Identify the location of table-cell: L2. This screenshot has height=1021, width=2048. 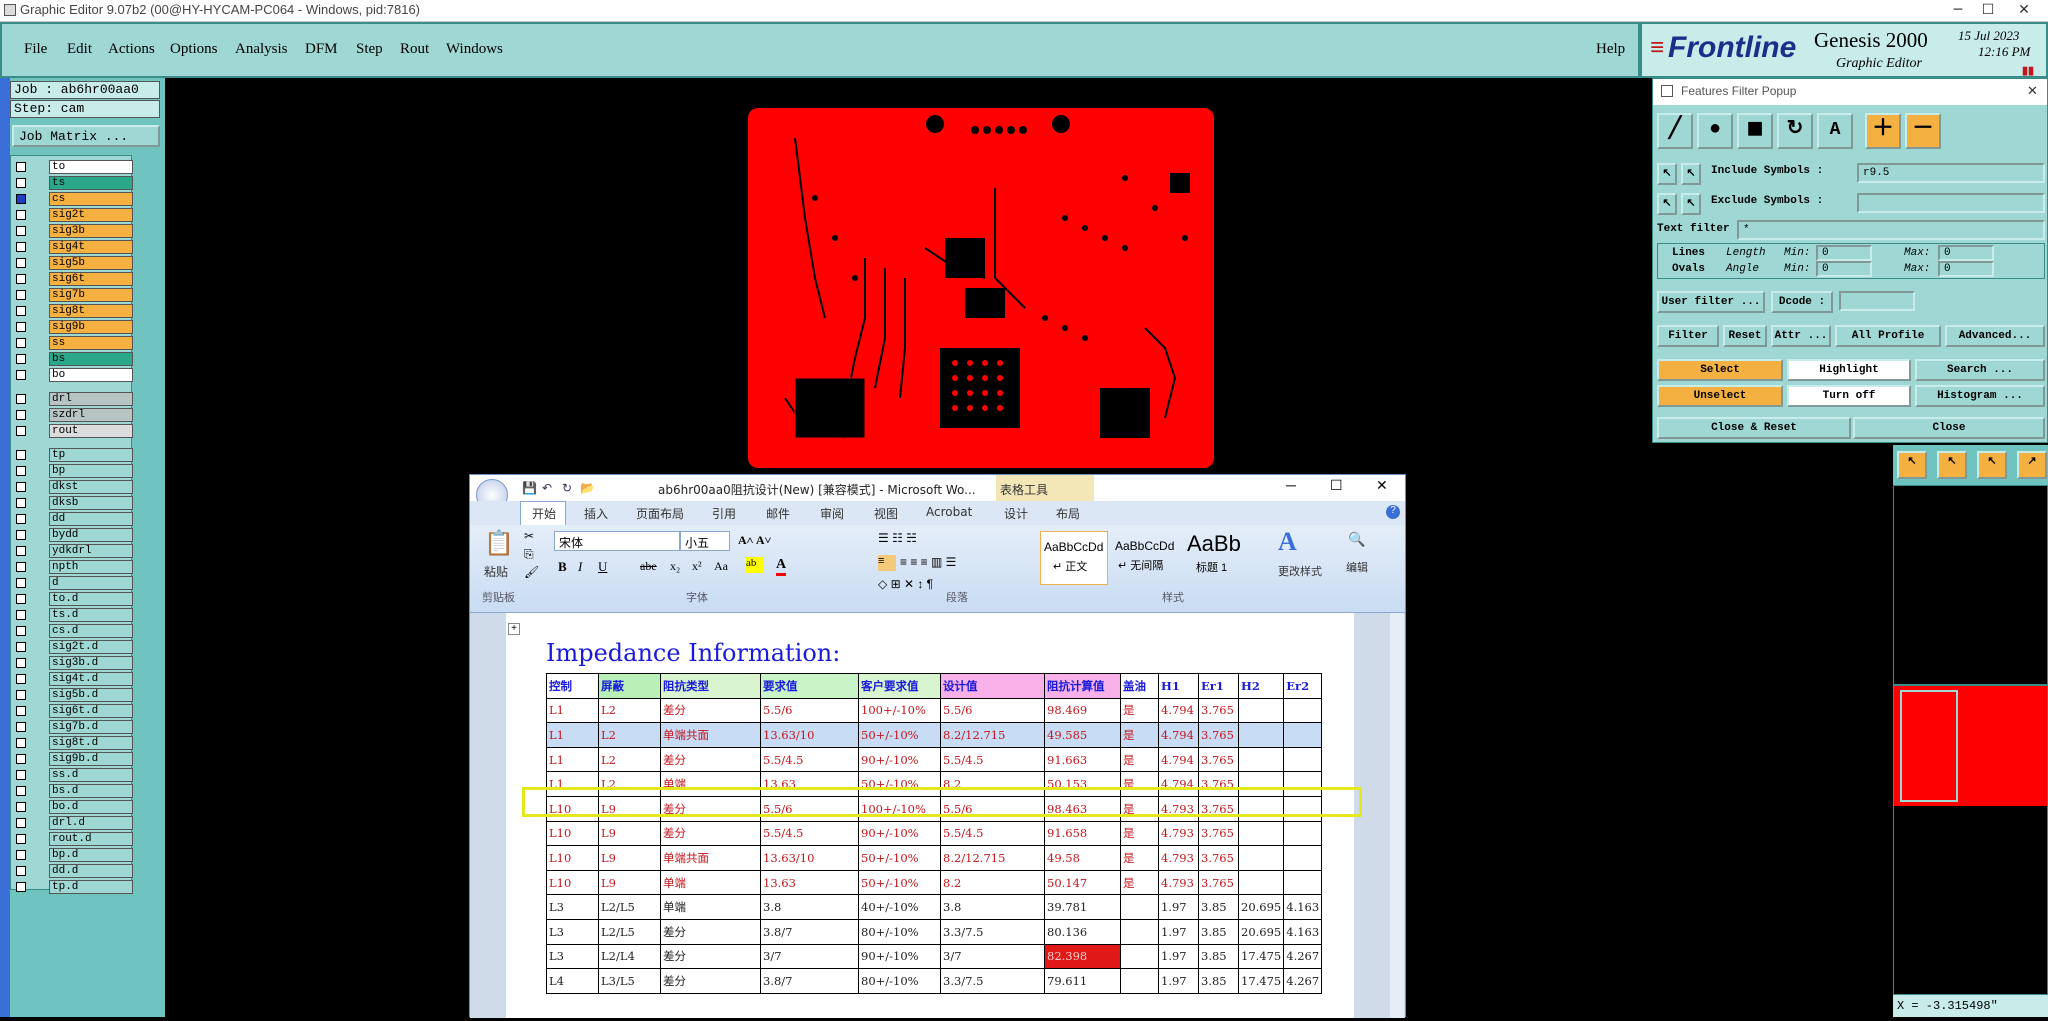
(629, 735).